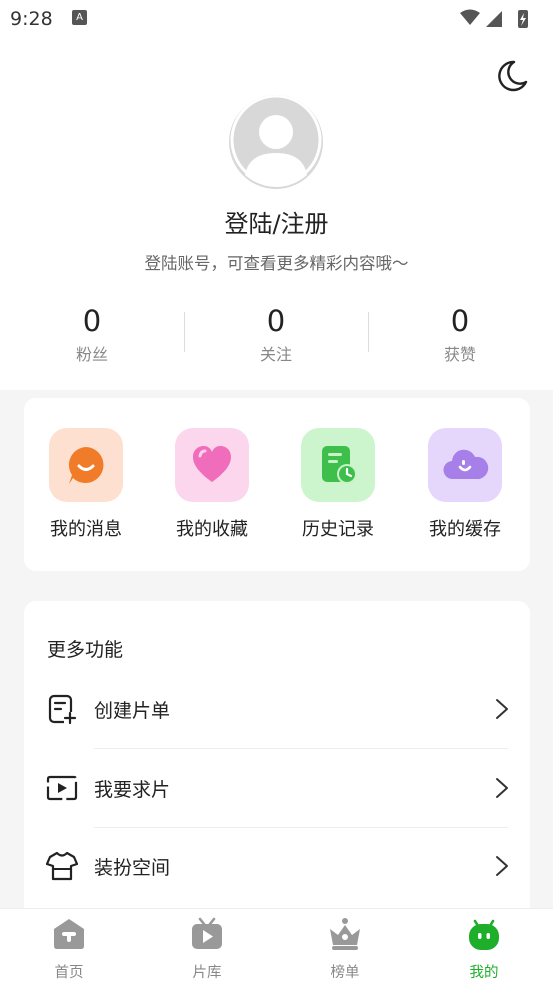 This screenshot has width=553, height=984. I want to click on status-time: 9:28, so click(31, 19).